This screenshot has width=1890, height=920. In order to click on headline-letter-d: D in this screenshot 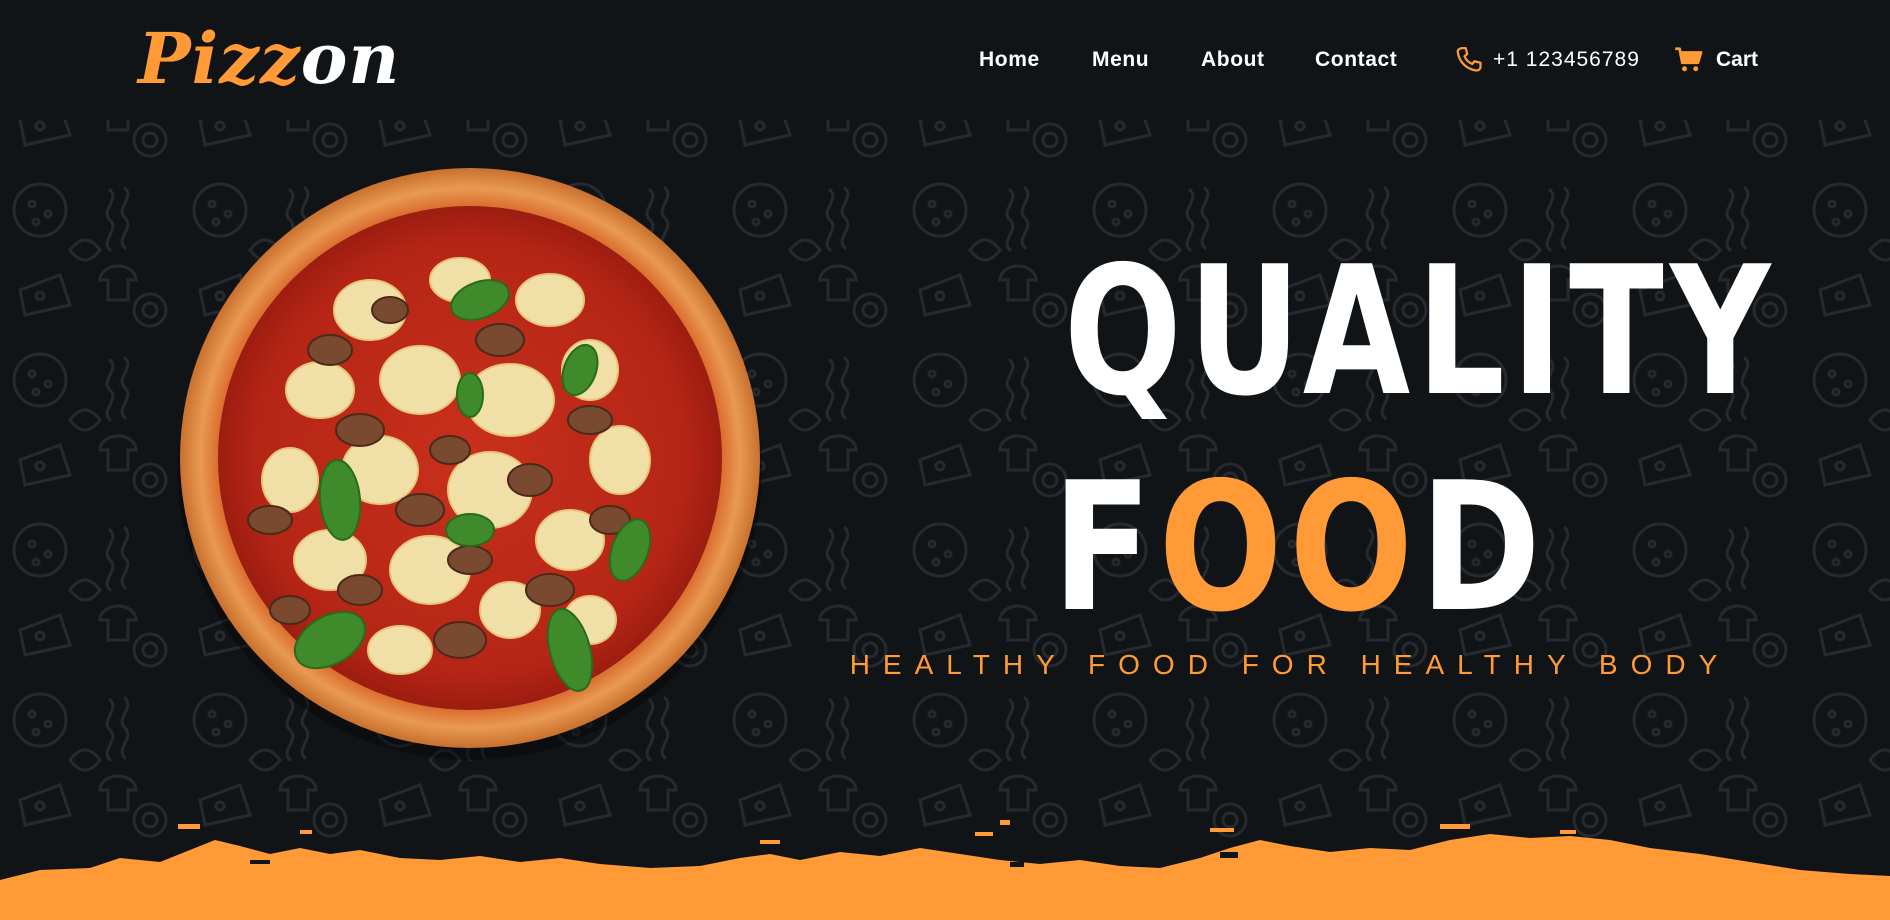, I will do `click(1483, 547)`.